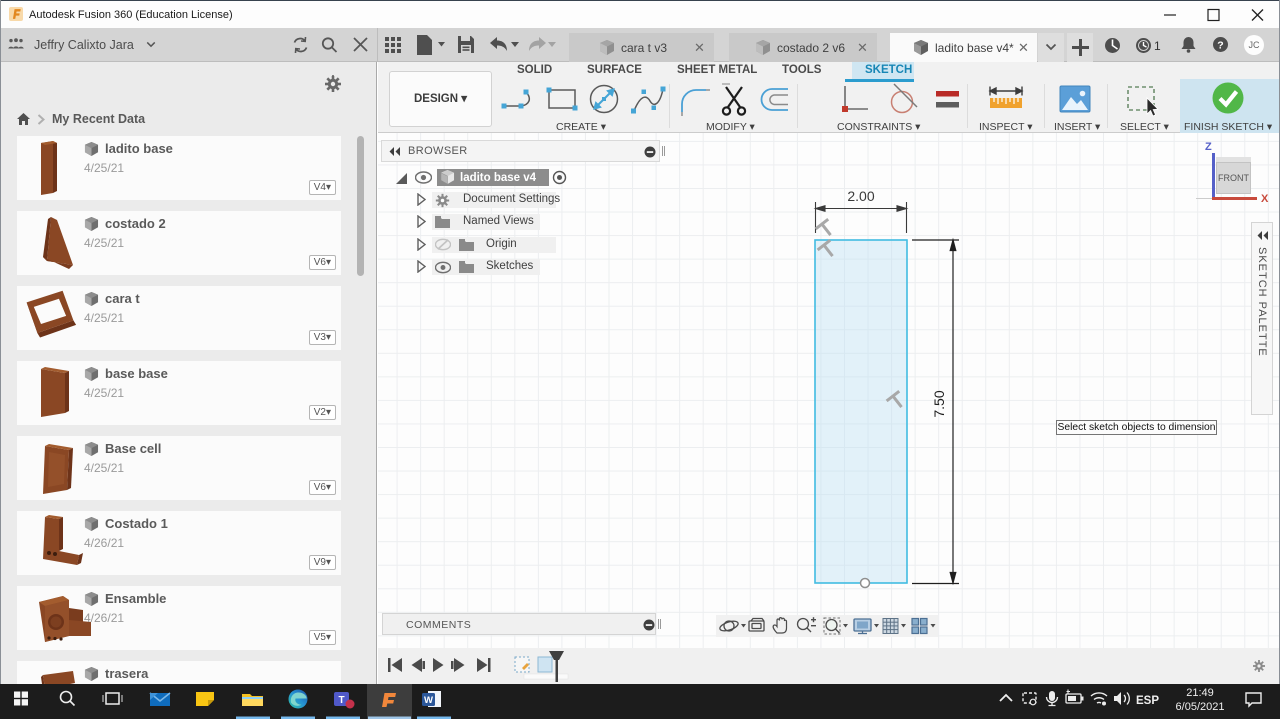 The image size is (1280, 719). Describe the element at coordinates (860, 196) in the screenshot. I see `svg-text: 2.00` at that location.